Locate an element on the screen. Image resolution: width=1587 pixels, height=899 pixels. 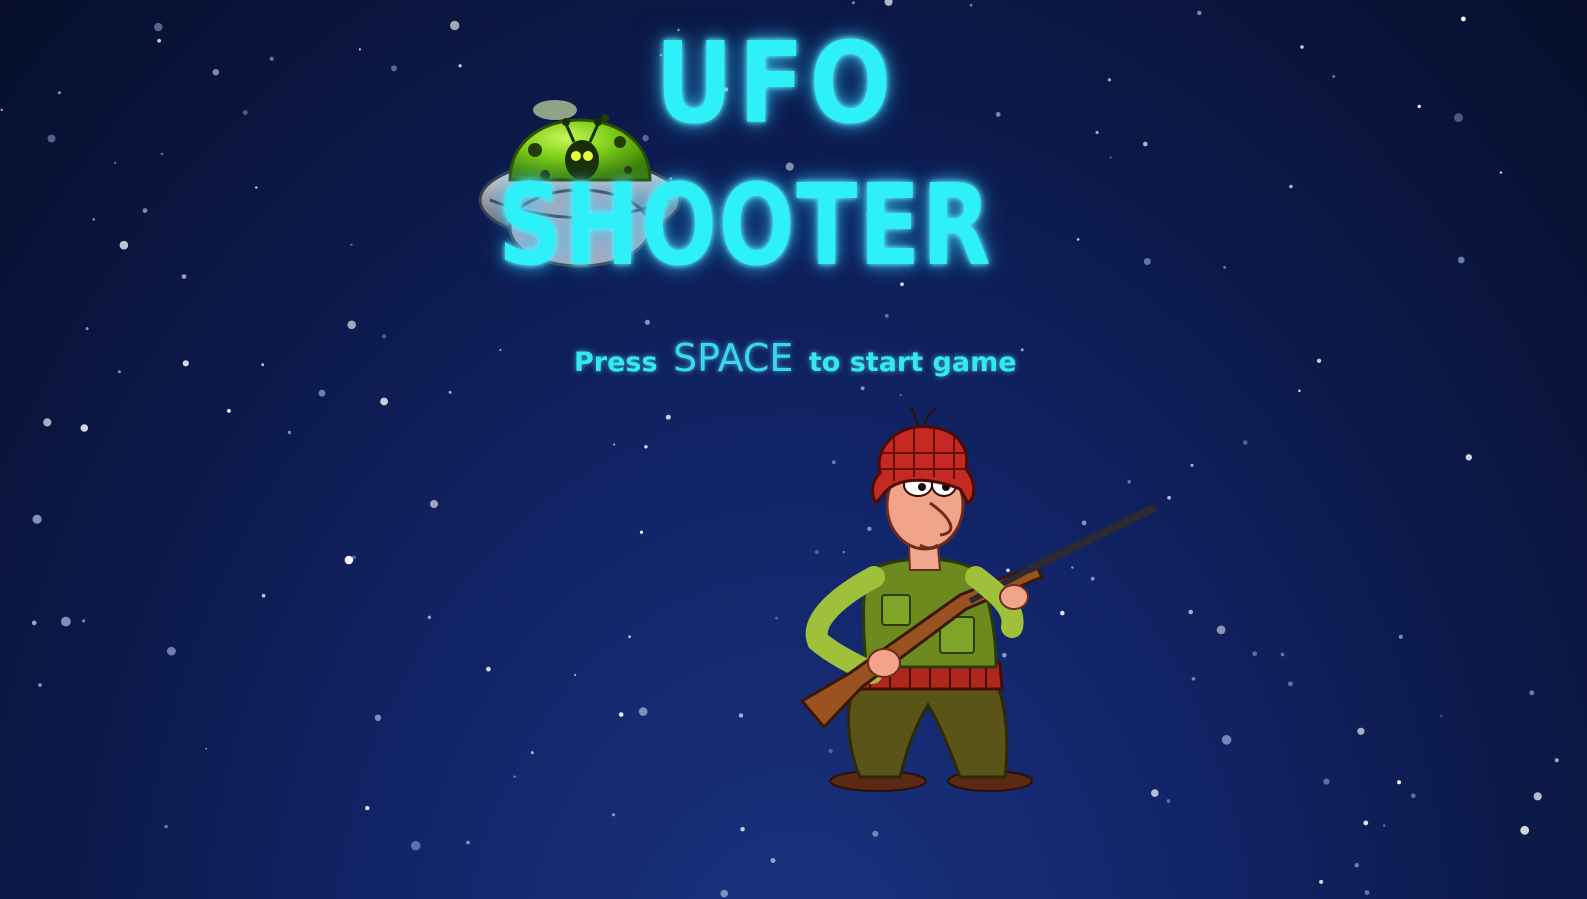
title-ufo: UFO is located at coordinates (776, 84).